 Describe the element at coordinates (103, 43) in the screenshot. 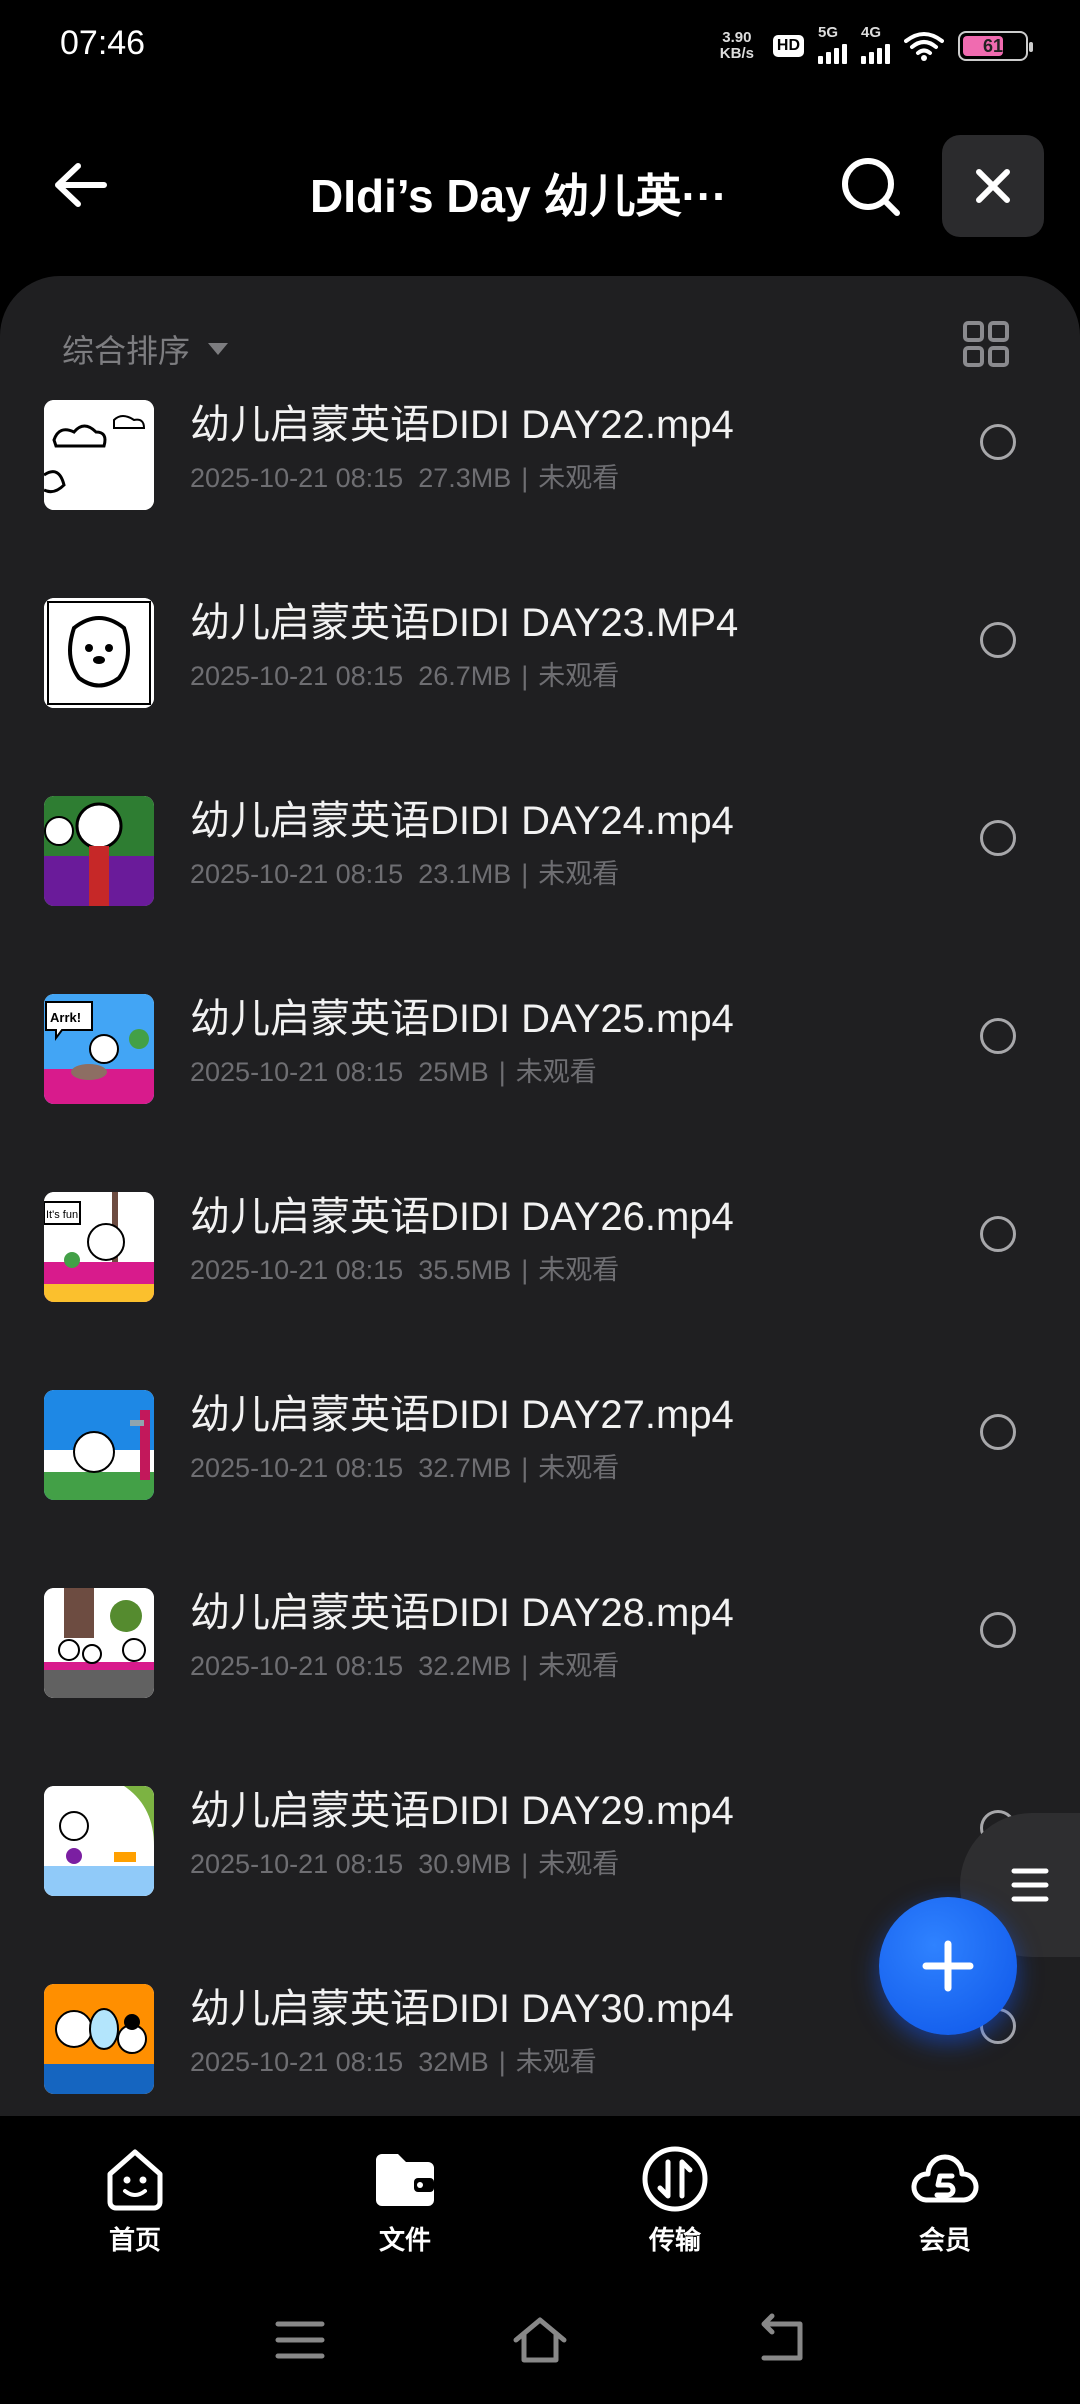

I see `status-time: 07:46` at that location.